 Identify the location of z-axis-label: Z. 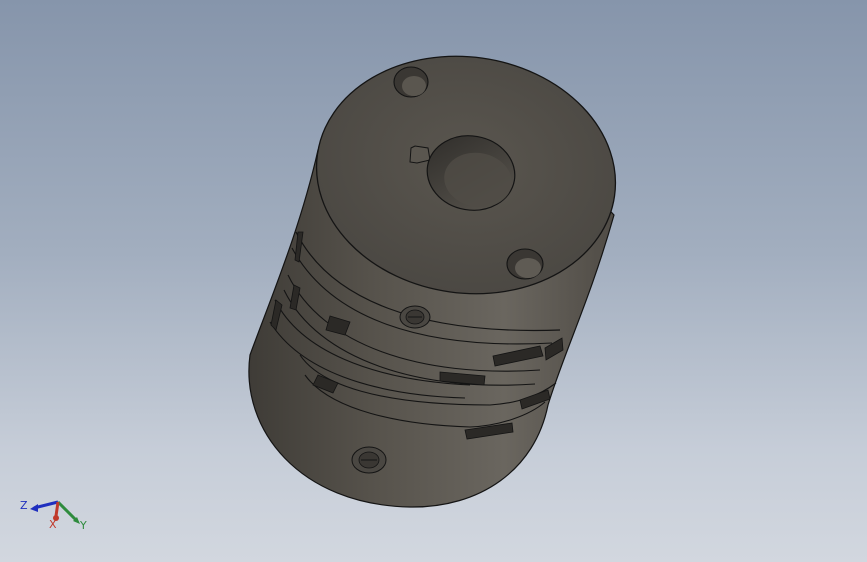
(24, 505).